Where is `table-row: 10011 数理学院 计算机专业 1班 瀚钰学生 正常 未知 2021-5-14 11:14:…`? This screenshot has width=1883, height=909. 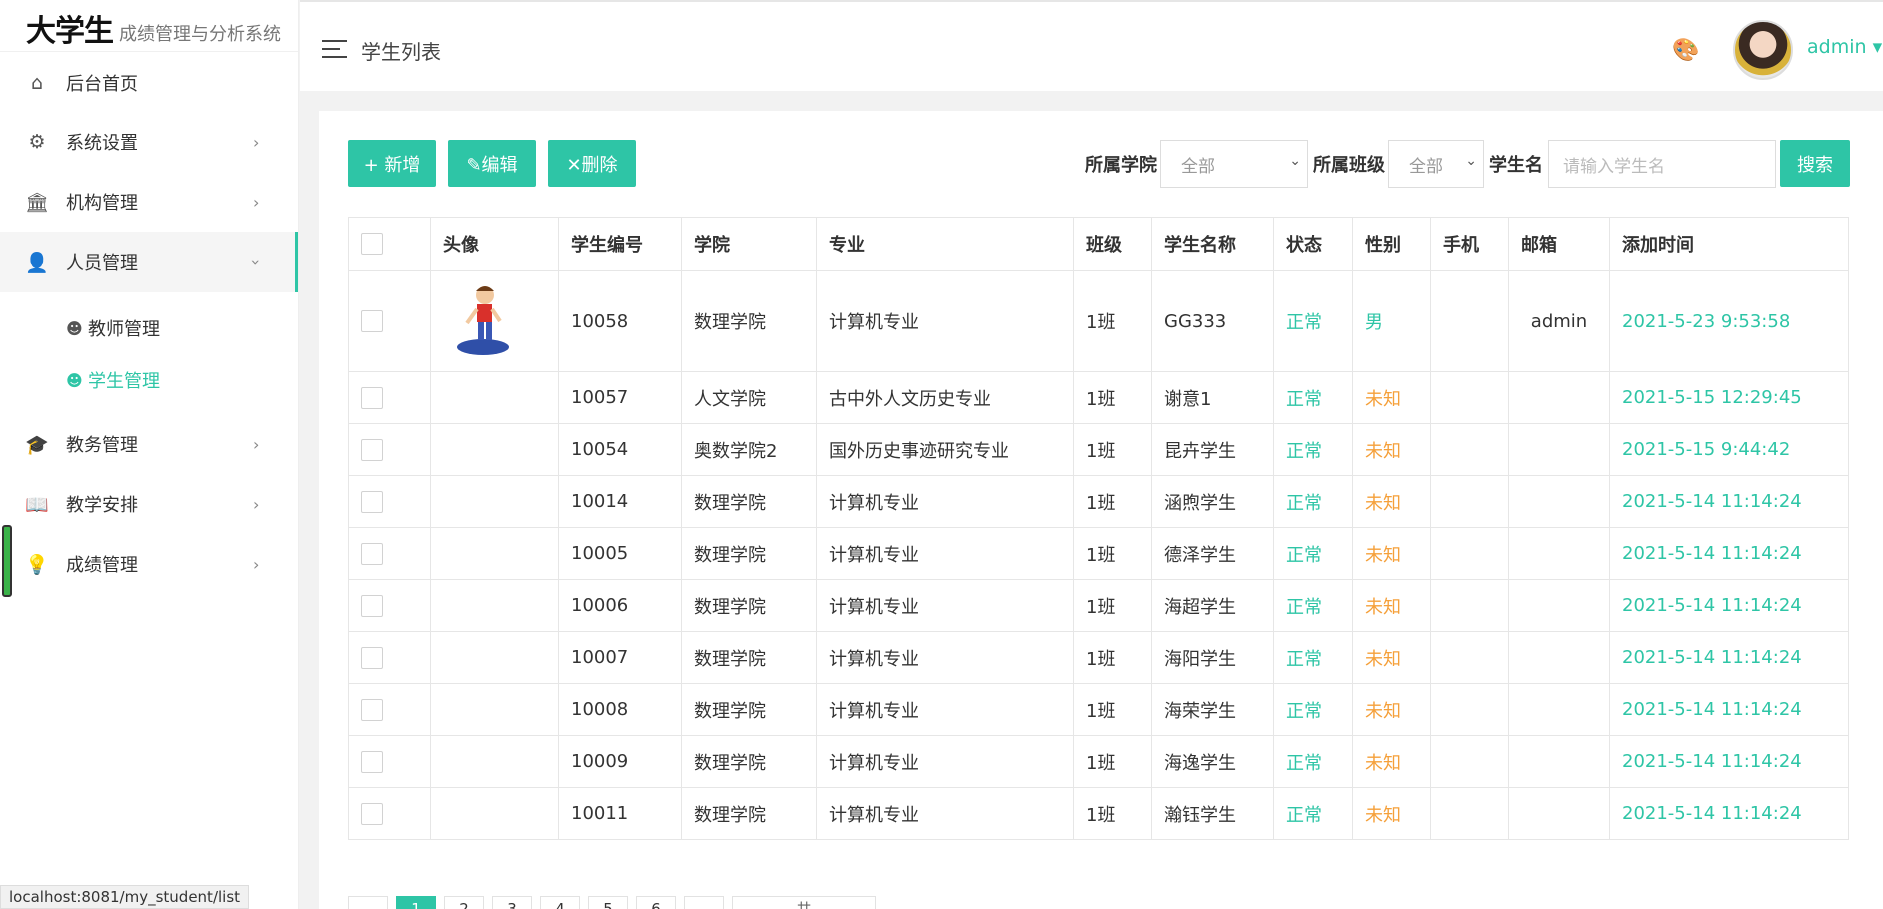
table-row: 10011 数理学院 计算机专业 1班 瀚钰学生 正常 未知 2021-5-14 11:14:… is located at coordinates (1098, 813).